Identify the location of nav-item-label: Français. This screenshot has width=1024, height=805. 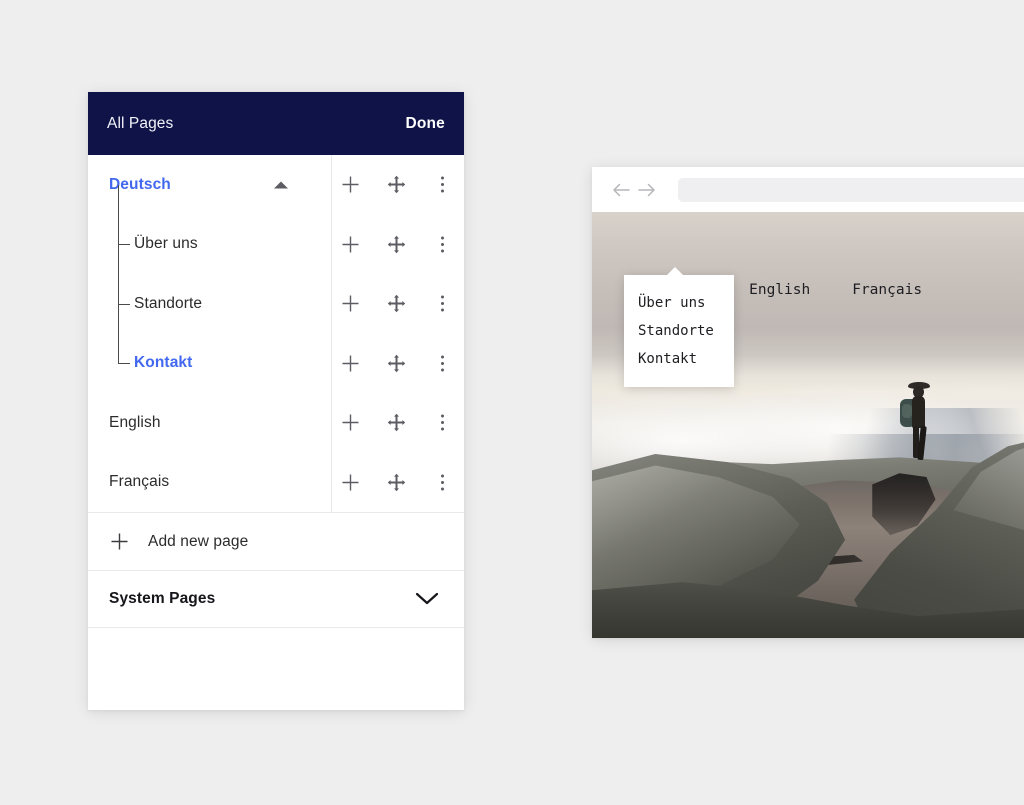
(887, 290).